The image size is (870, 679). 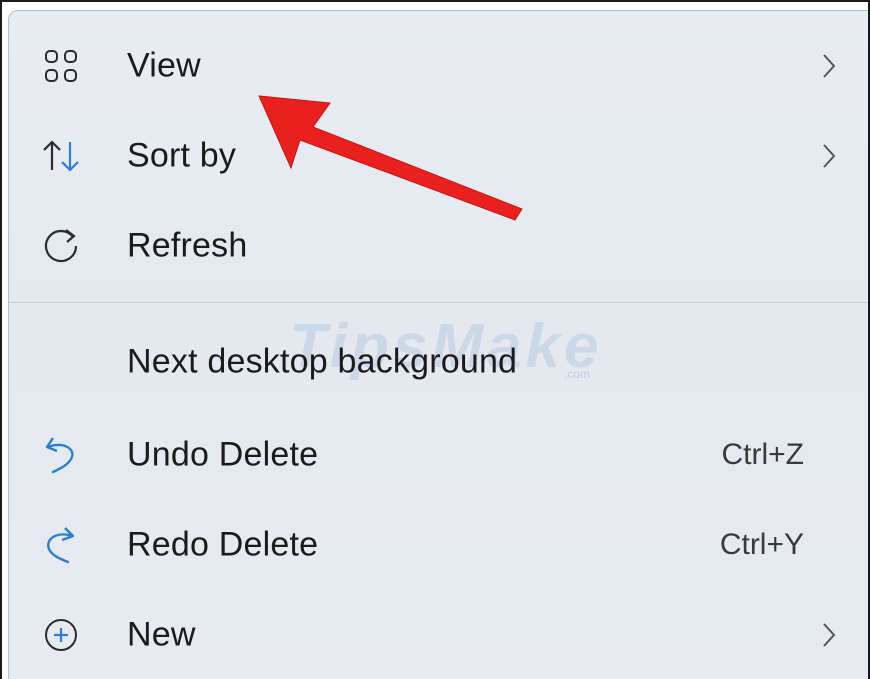 I want to click on menu-separator, so click(x=438, y=302).